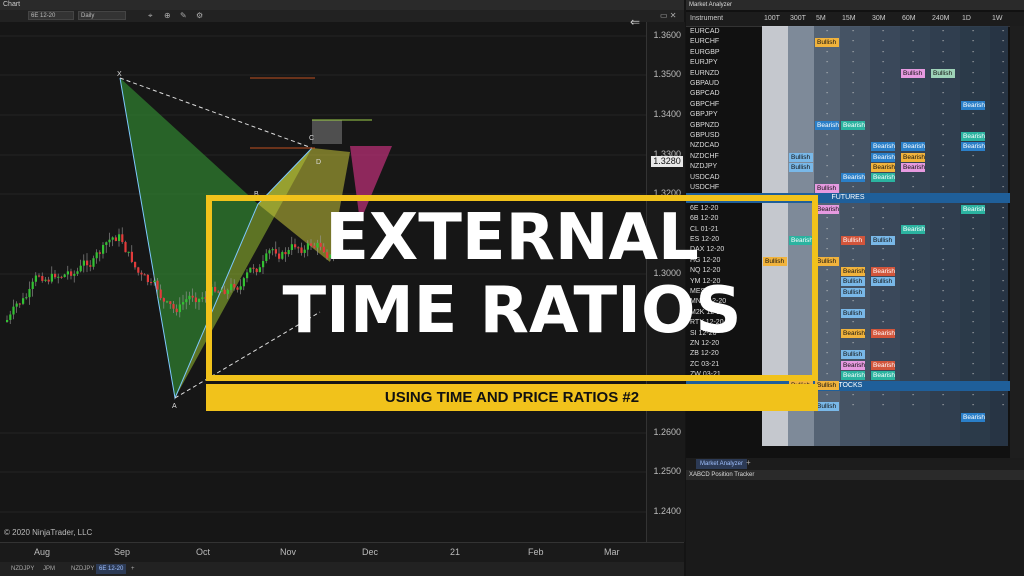  I want to click on analyzer-row: GBPAUD - - - - - - -, so click(848, 84).